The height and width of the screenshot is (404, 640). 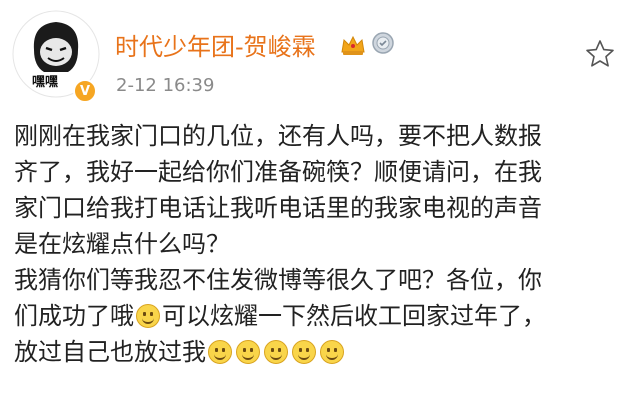 I want to click on verified-badge: V, so click(x=85, y=91).